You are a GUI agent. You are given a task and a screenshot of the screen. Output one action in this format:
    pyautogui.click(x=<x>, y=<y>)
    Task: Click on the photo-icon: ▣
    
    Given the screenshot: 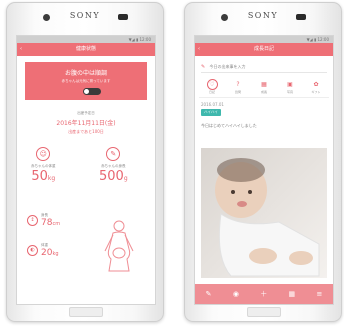 What is the action you would take?
    pyautogui.click(x=290, y=84)
    